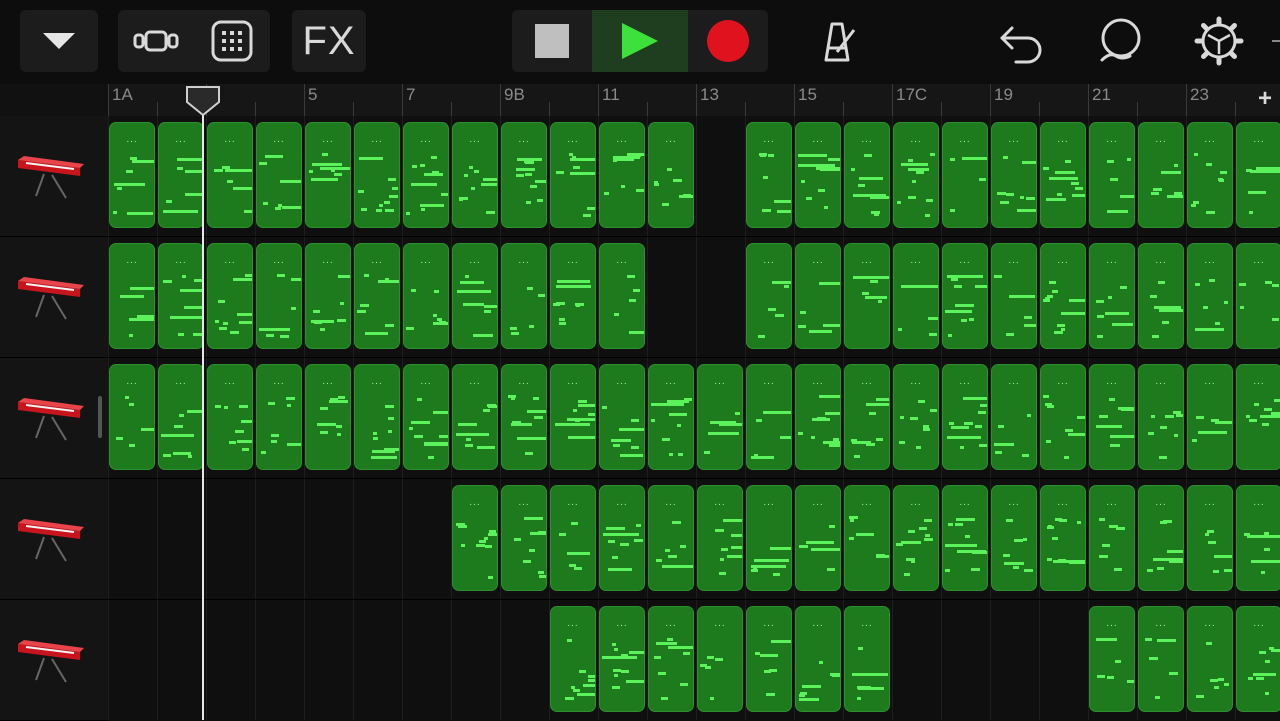 The image size is (1280, 721). Describe the element at coordinates (1121, 41) in the screenshot. I see `loop-button` at that location.